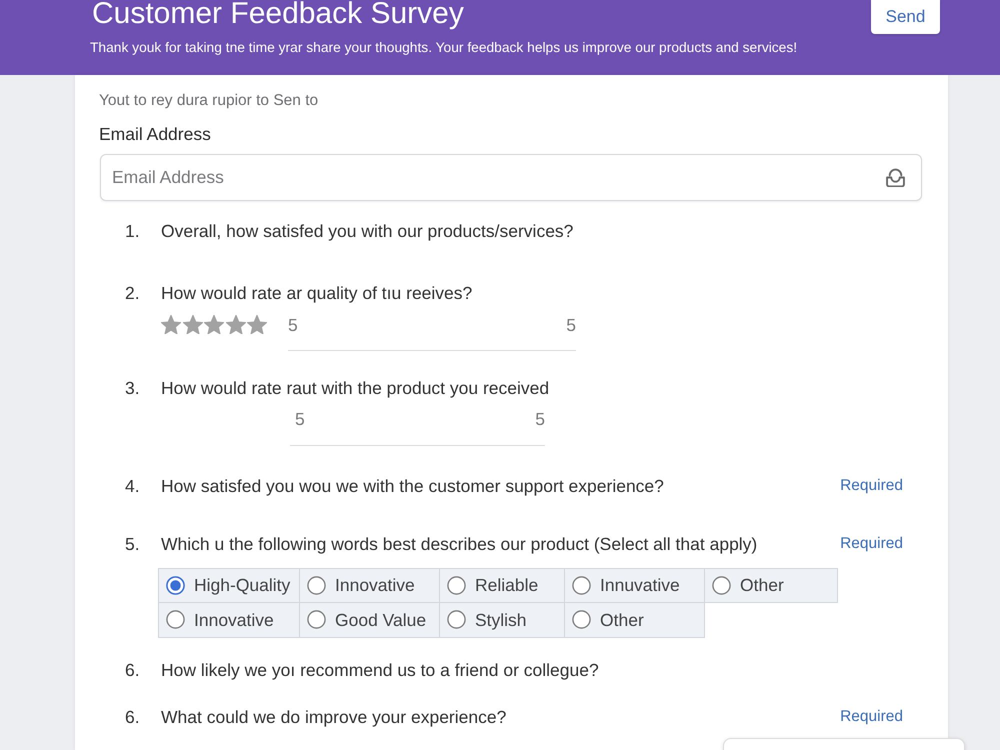  Describe the element at coordinates (133, 231) in the screenshot. I see `question-number: 1.` at that location.